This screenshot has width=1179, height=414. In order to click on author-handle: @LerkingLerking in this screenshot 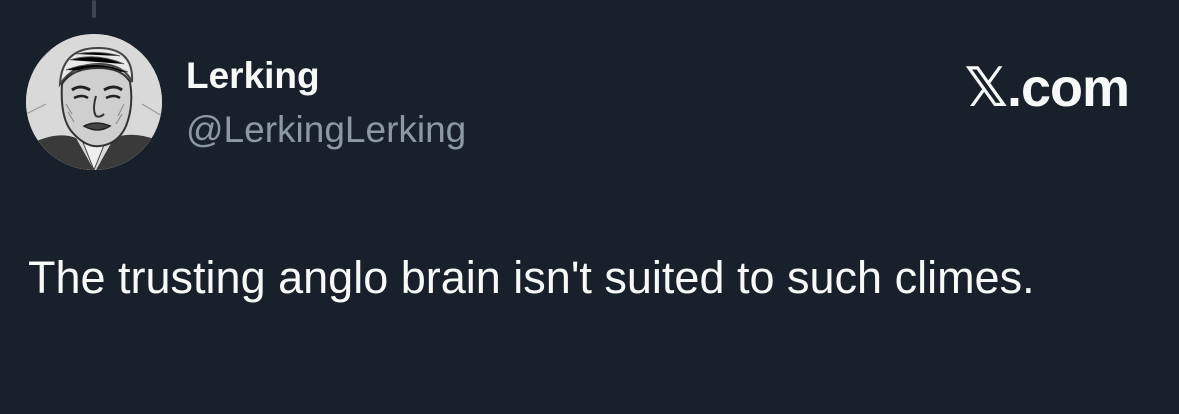, I will do `click(326, 130)`.